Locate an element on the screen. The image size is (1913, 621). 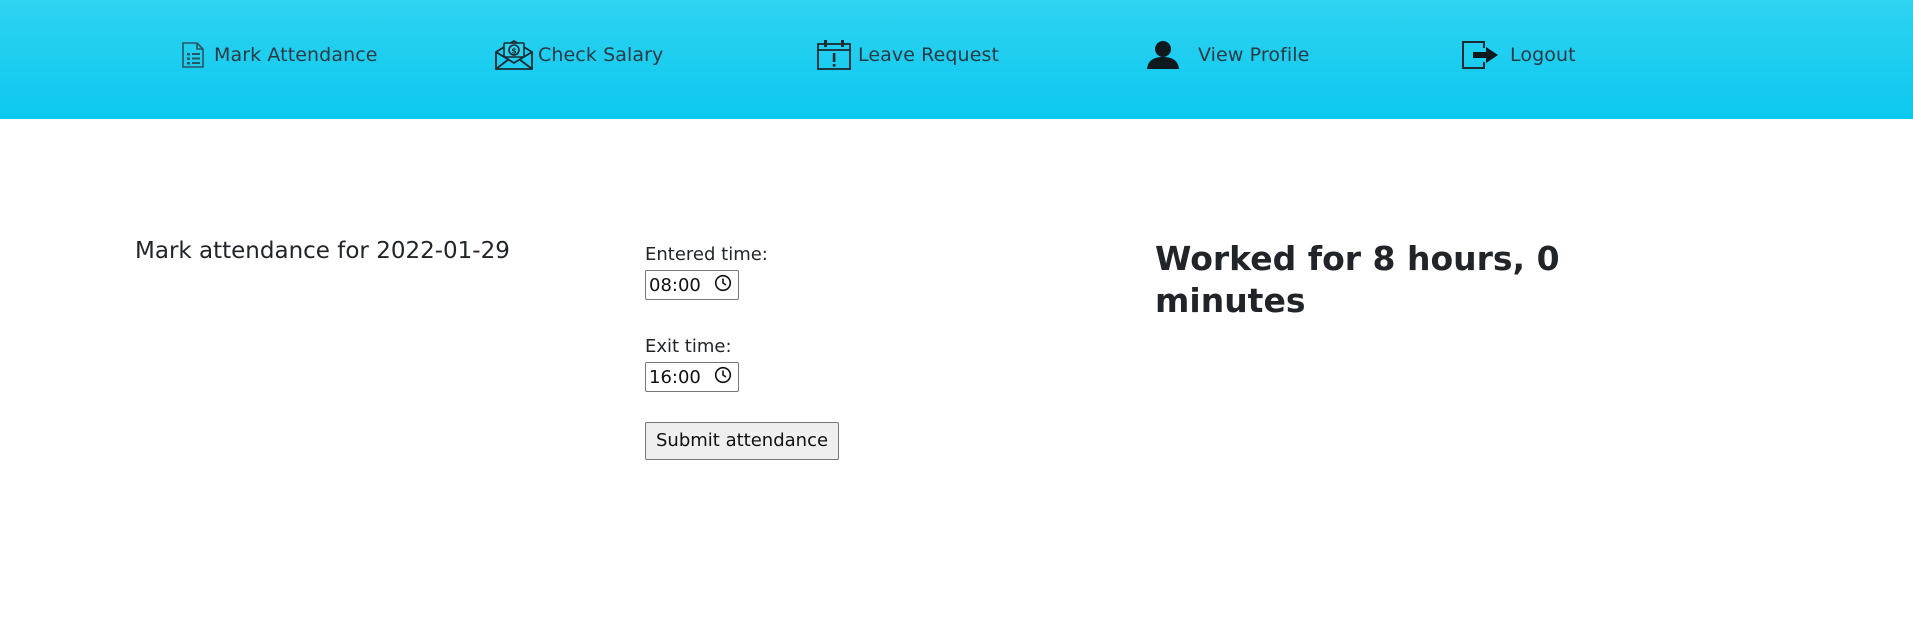
nav-mark-attendance-label: Mark Attendance is located at coordinates (296, 55).